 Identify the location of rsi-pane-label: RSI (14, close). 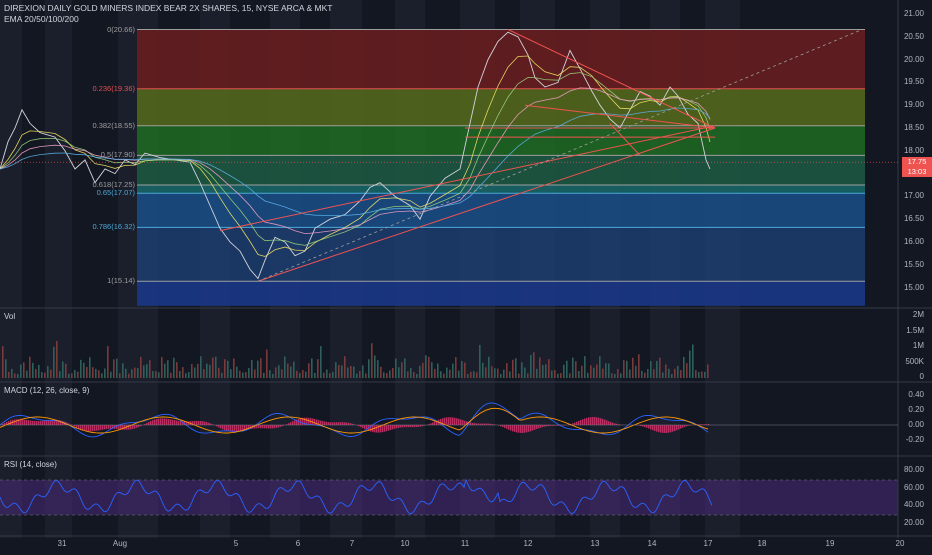
(30, 464).